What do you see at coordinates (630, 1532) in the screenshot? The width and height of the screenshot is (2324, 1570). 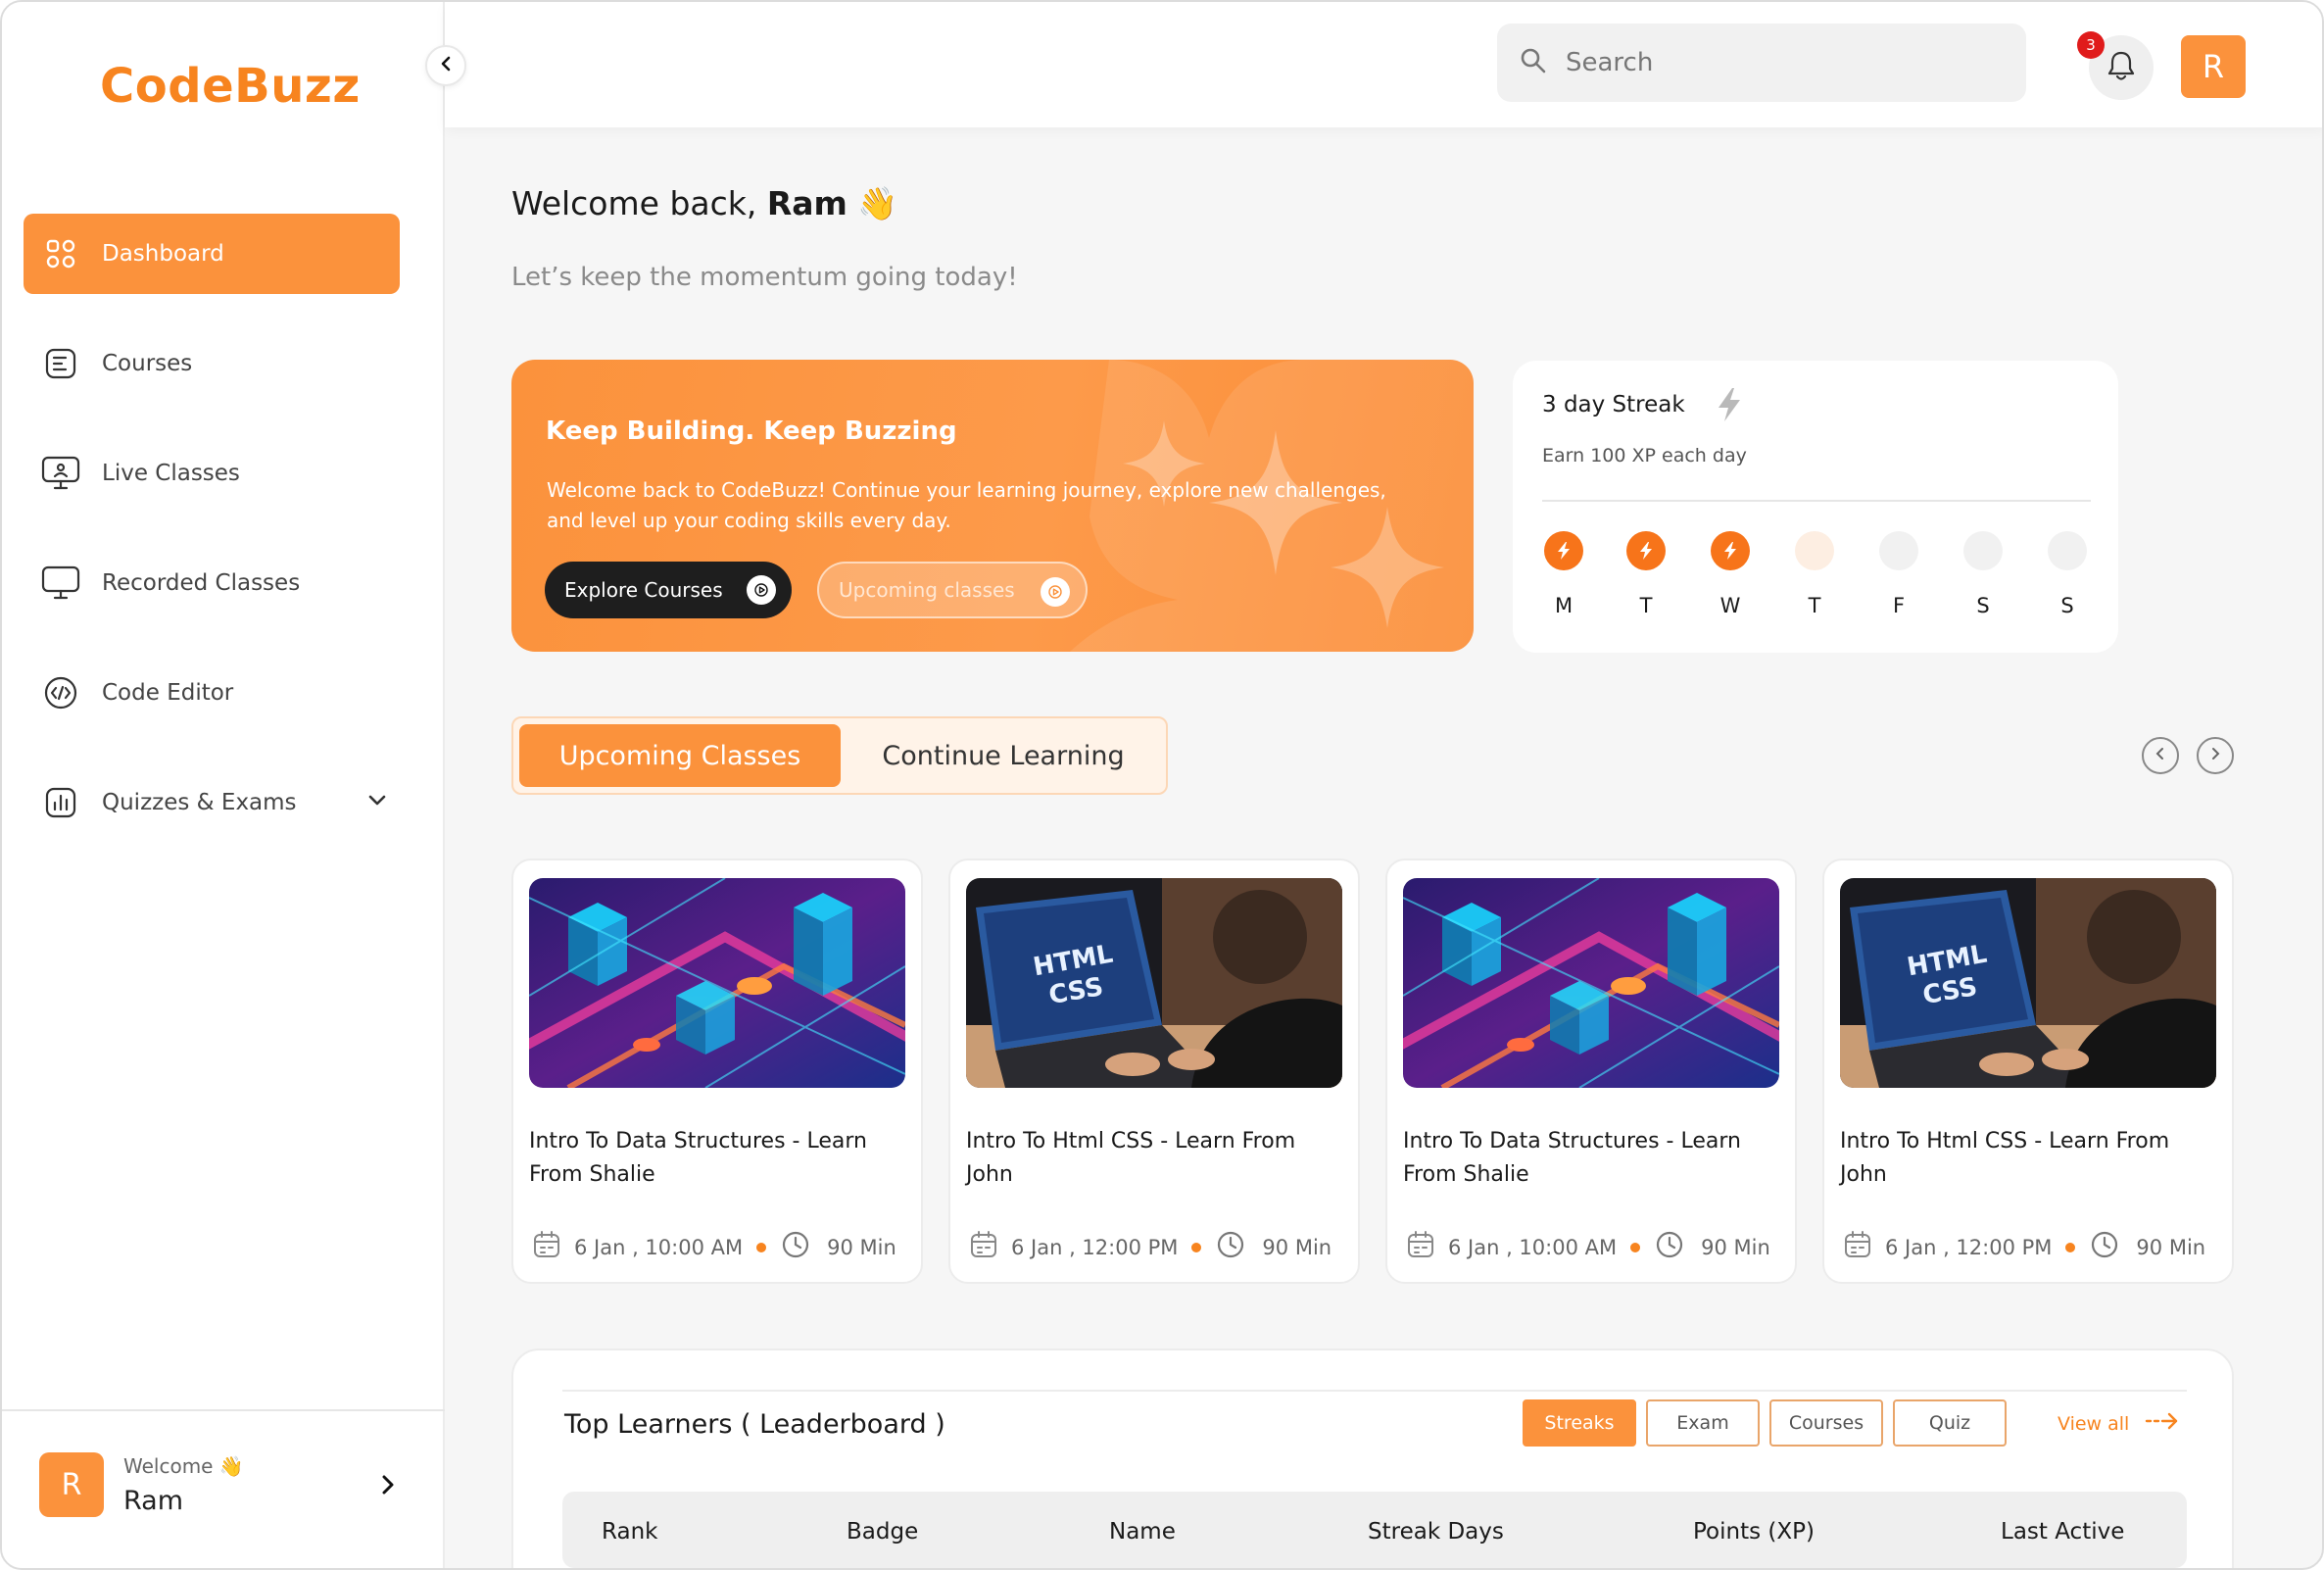 I see `column-header: Rank` at bounding box center [630, 1532].